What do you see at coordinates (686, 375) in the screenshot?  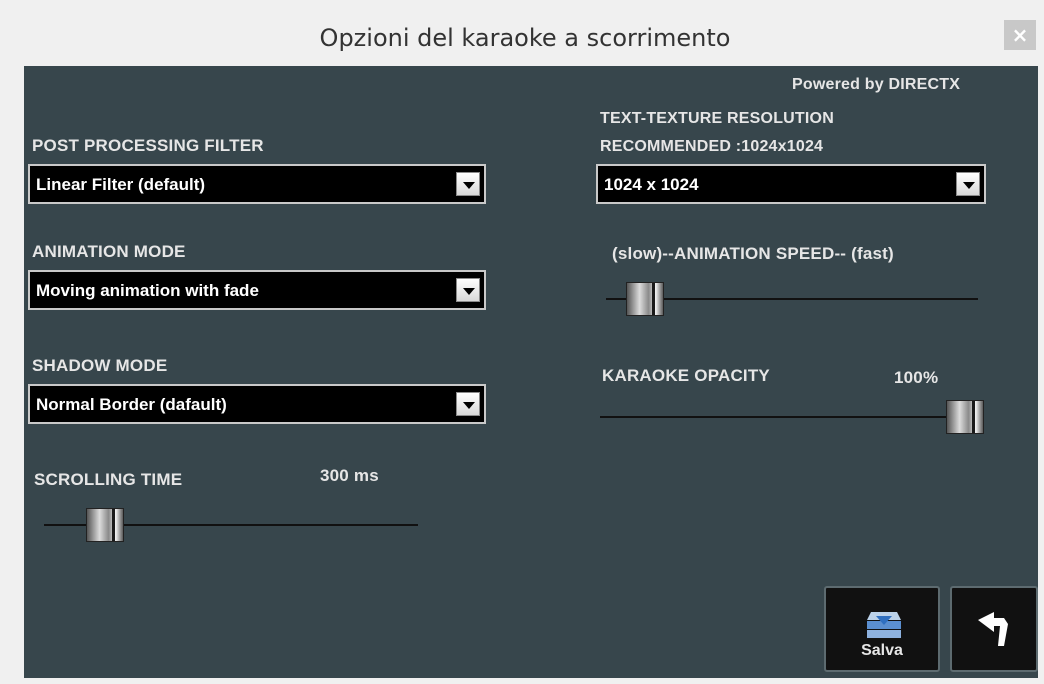 I see `karaoke-opacity-label: KARAOKE OPACITY` at bounding box center [686, 375].